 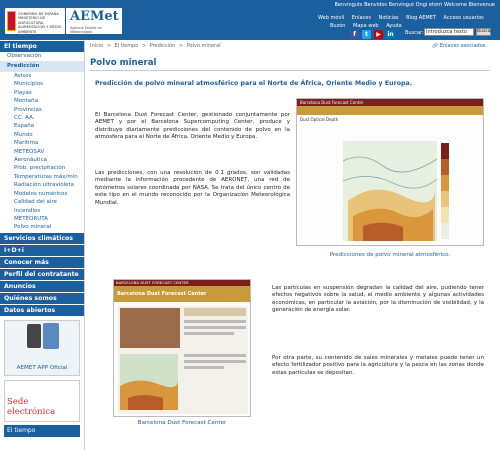 I want to click on search-label: Buscar:, so click(x=414, y=33).